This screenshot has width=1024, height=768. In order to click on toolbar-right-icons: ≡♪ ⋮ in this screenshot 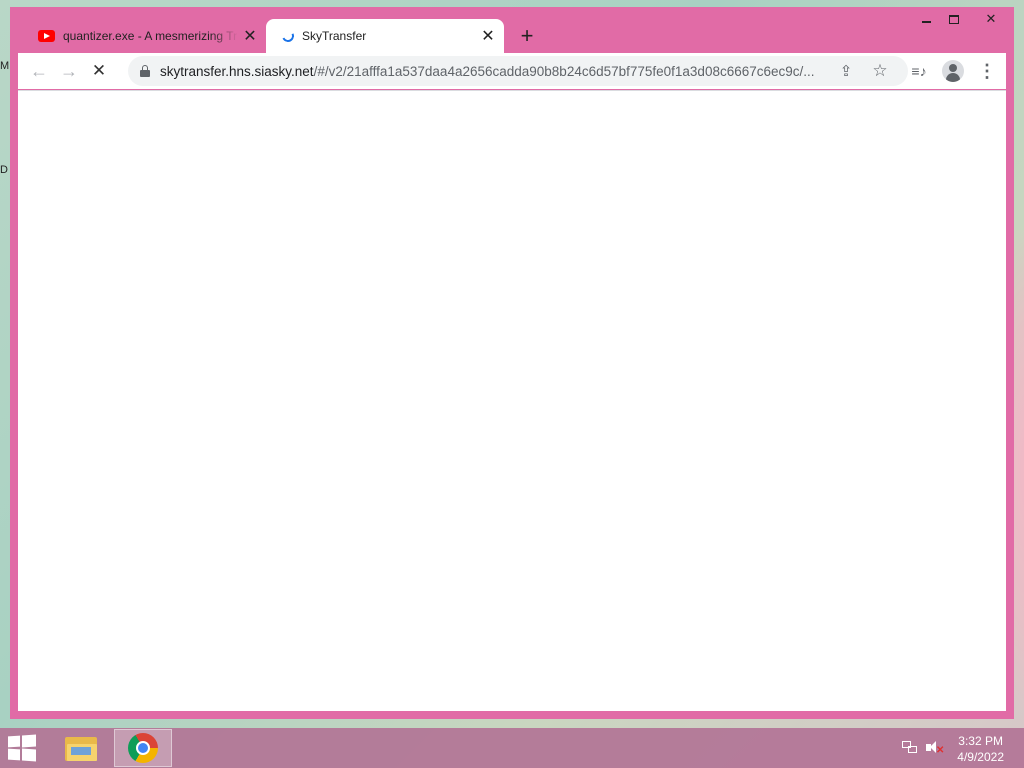, I will do `click(953, 71)`.